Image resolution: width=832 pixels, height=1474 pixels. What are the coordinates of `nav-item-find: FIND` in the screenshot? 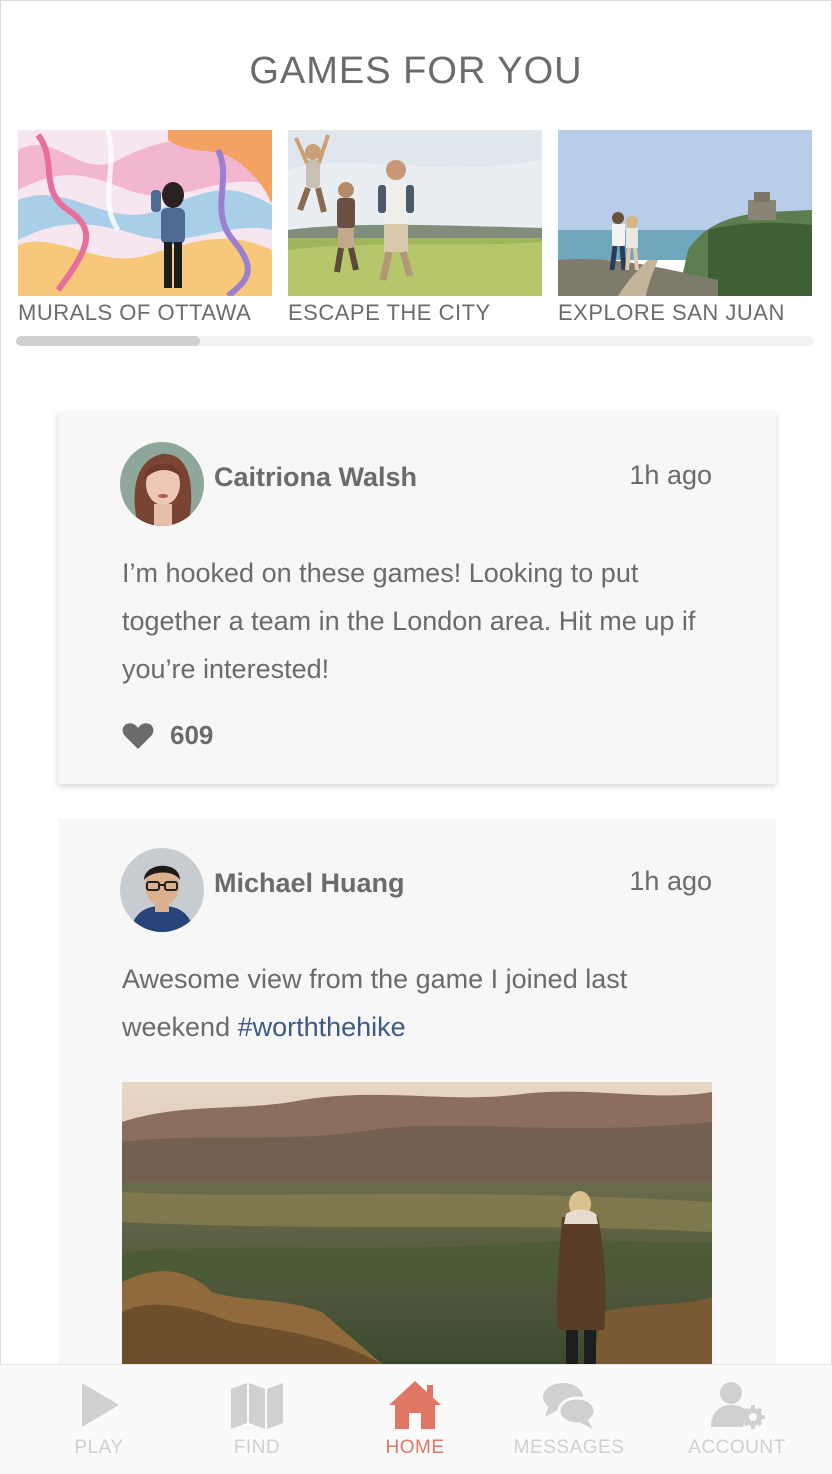 It's located at (257, 1419).